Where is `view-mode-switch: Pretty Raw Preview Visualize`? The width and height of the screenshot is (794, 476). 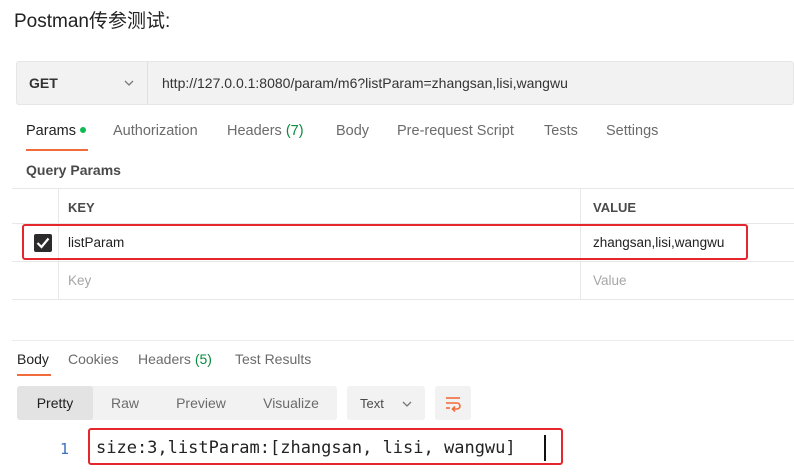 view-mode-switch: Pretty Raw Preview Visualize is located at coordinates (177, 403).